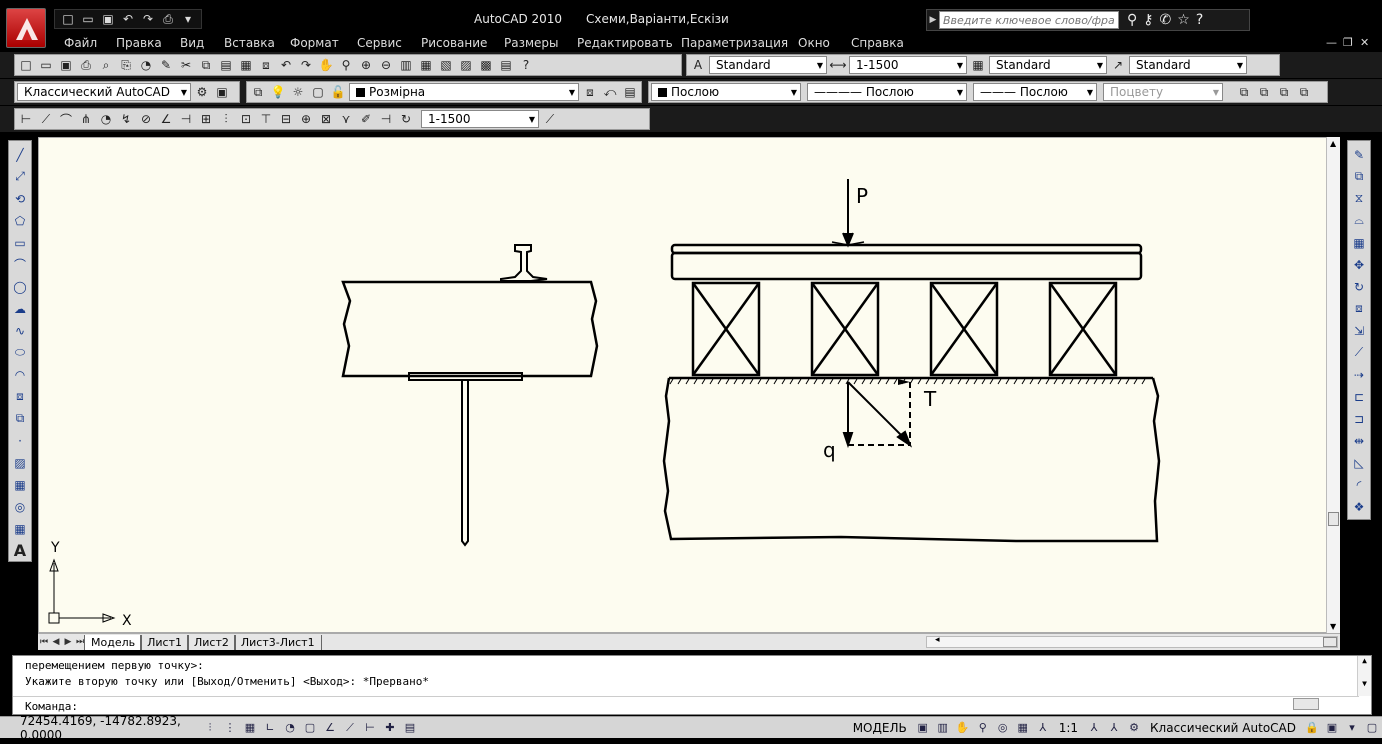 Image resolution: width=1382 pixels, height=744 pixels. Describe the element at coordinates (20, 550) in the screenshot. I see `multiline-text-icon: A` at that location.